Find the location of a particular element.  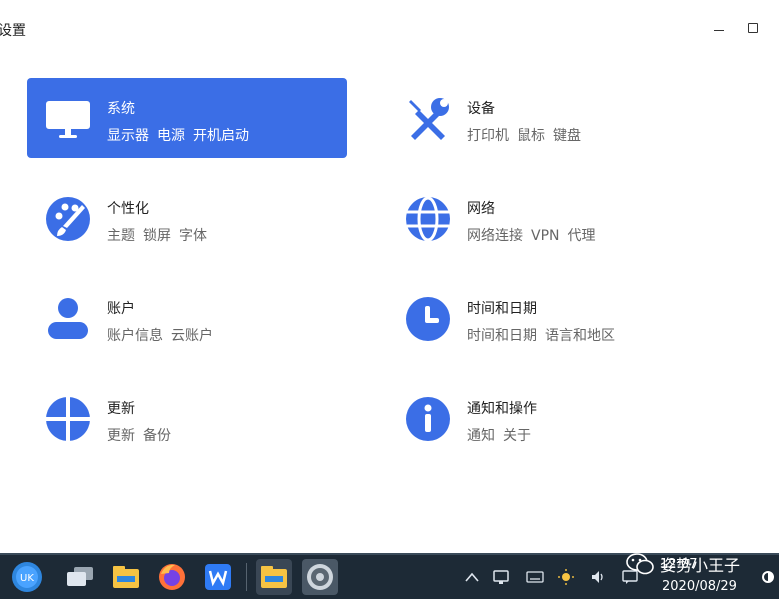

windows-stack-icon is located at coordinates (80, 576).